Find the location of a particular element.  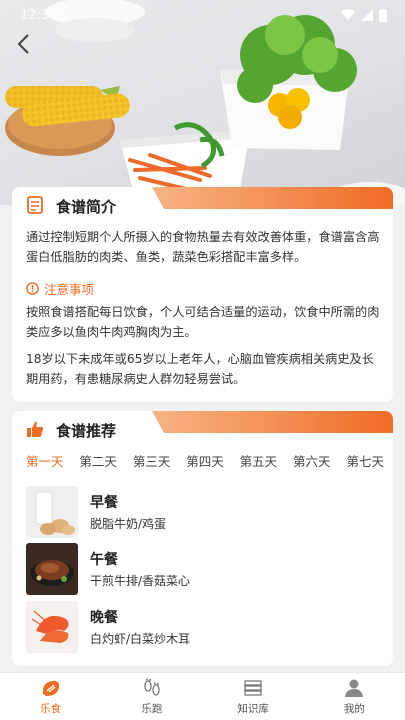

steak-image is located at coordinates (52, 569).